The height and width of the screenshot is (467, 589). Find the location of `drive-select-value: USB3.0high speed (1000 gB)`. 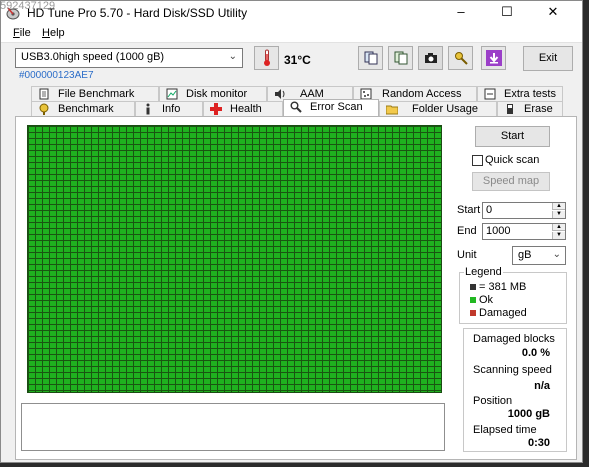

drive-select-value: USB3.0high speed (1000 gB) is located at coordinates (93, 57).